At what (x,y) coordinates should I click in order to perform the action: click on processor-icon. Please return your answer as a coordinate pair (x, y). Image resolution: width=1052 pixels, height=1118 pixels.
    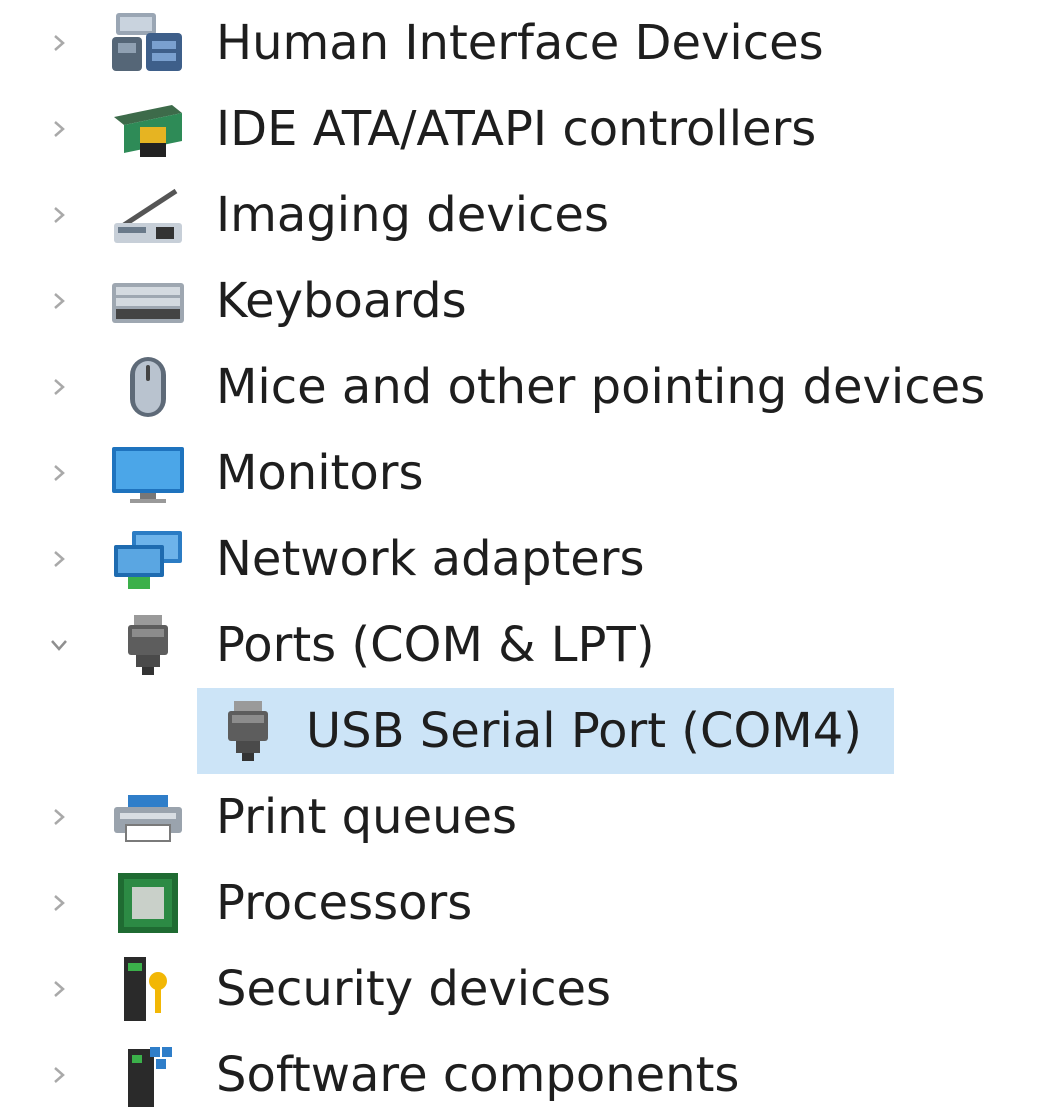
    Looking at the image, I should click on (148, 903).